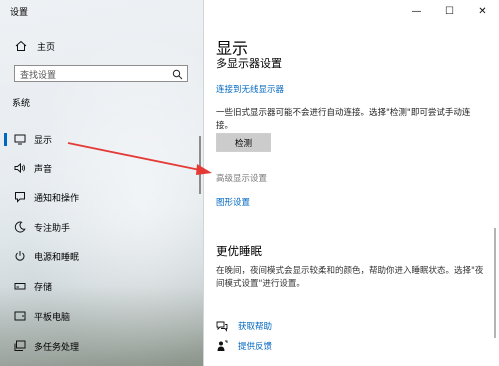 Image resolution: width=499 pixels, height=366 pixels. Describe the element at coordinates (222, 345) in the screenshot. I see `feedback-person-icon` at that location.